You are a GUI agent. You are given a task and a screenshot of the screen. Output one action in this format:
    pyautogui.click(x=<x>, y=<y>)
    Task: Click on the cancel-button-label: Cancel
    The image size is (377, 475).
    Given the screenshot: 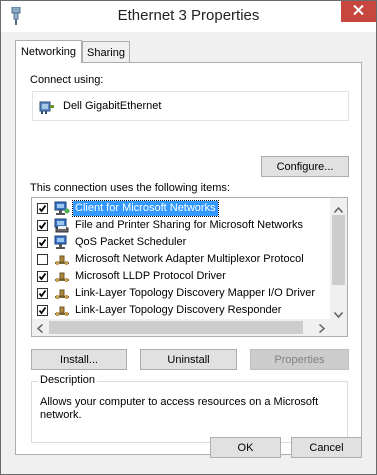 What is the action you would take?
    pyautogui.click(x=326, y=447)
    